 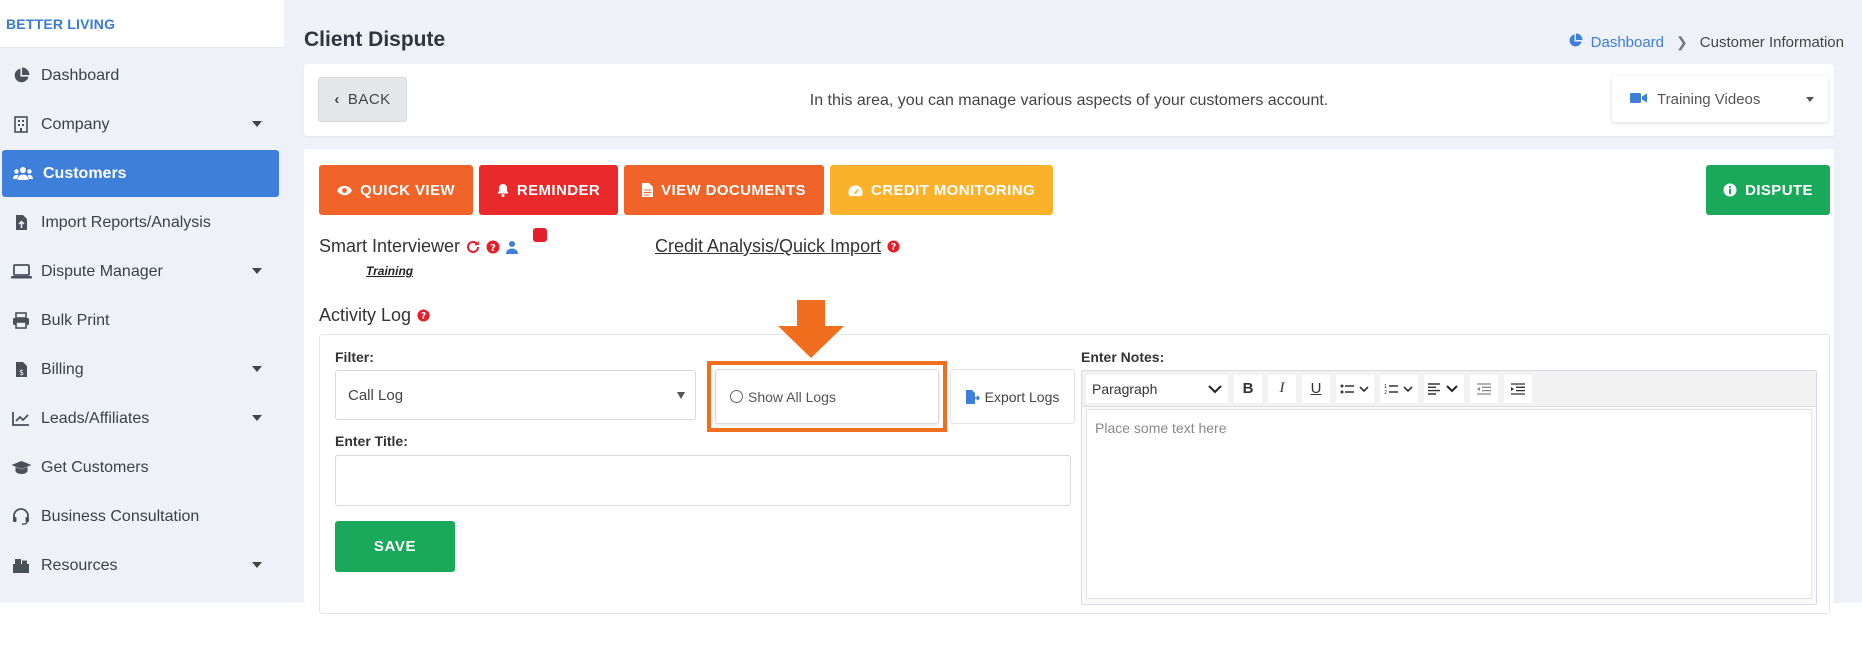 I want to click on enter-title-label: Enter Title:, so click(x=371, y=441).